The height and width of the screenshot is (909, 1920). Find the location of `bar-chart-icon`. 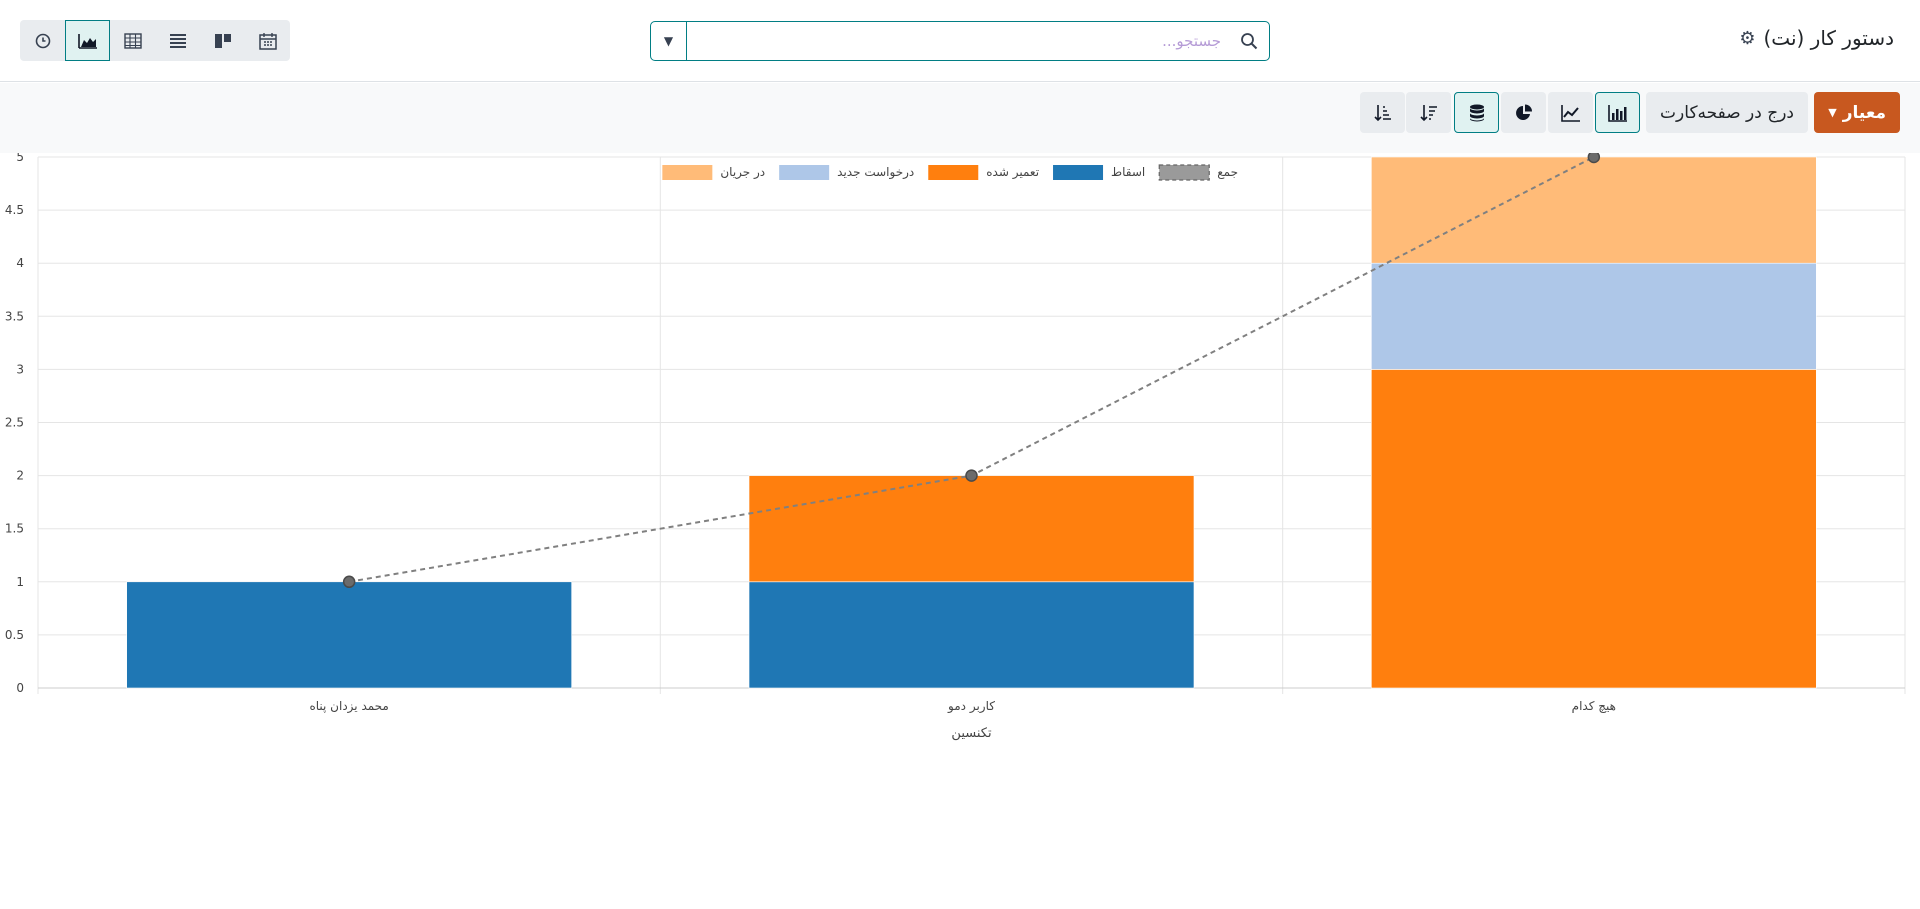

bar-chart-icon is located at coordinates (1617, 113).